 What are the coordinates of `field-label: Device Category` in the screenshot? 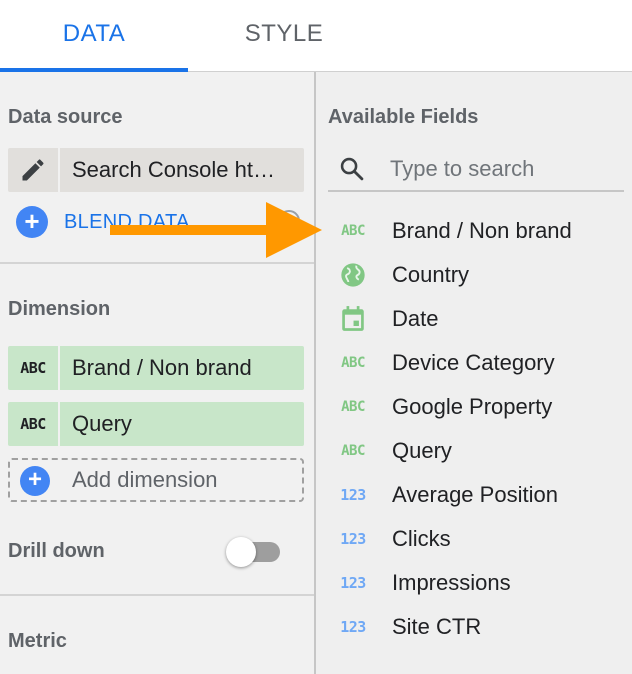 It's located at (473, 362).